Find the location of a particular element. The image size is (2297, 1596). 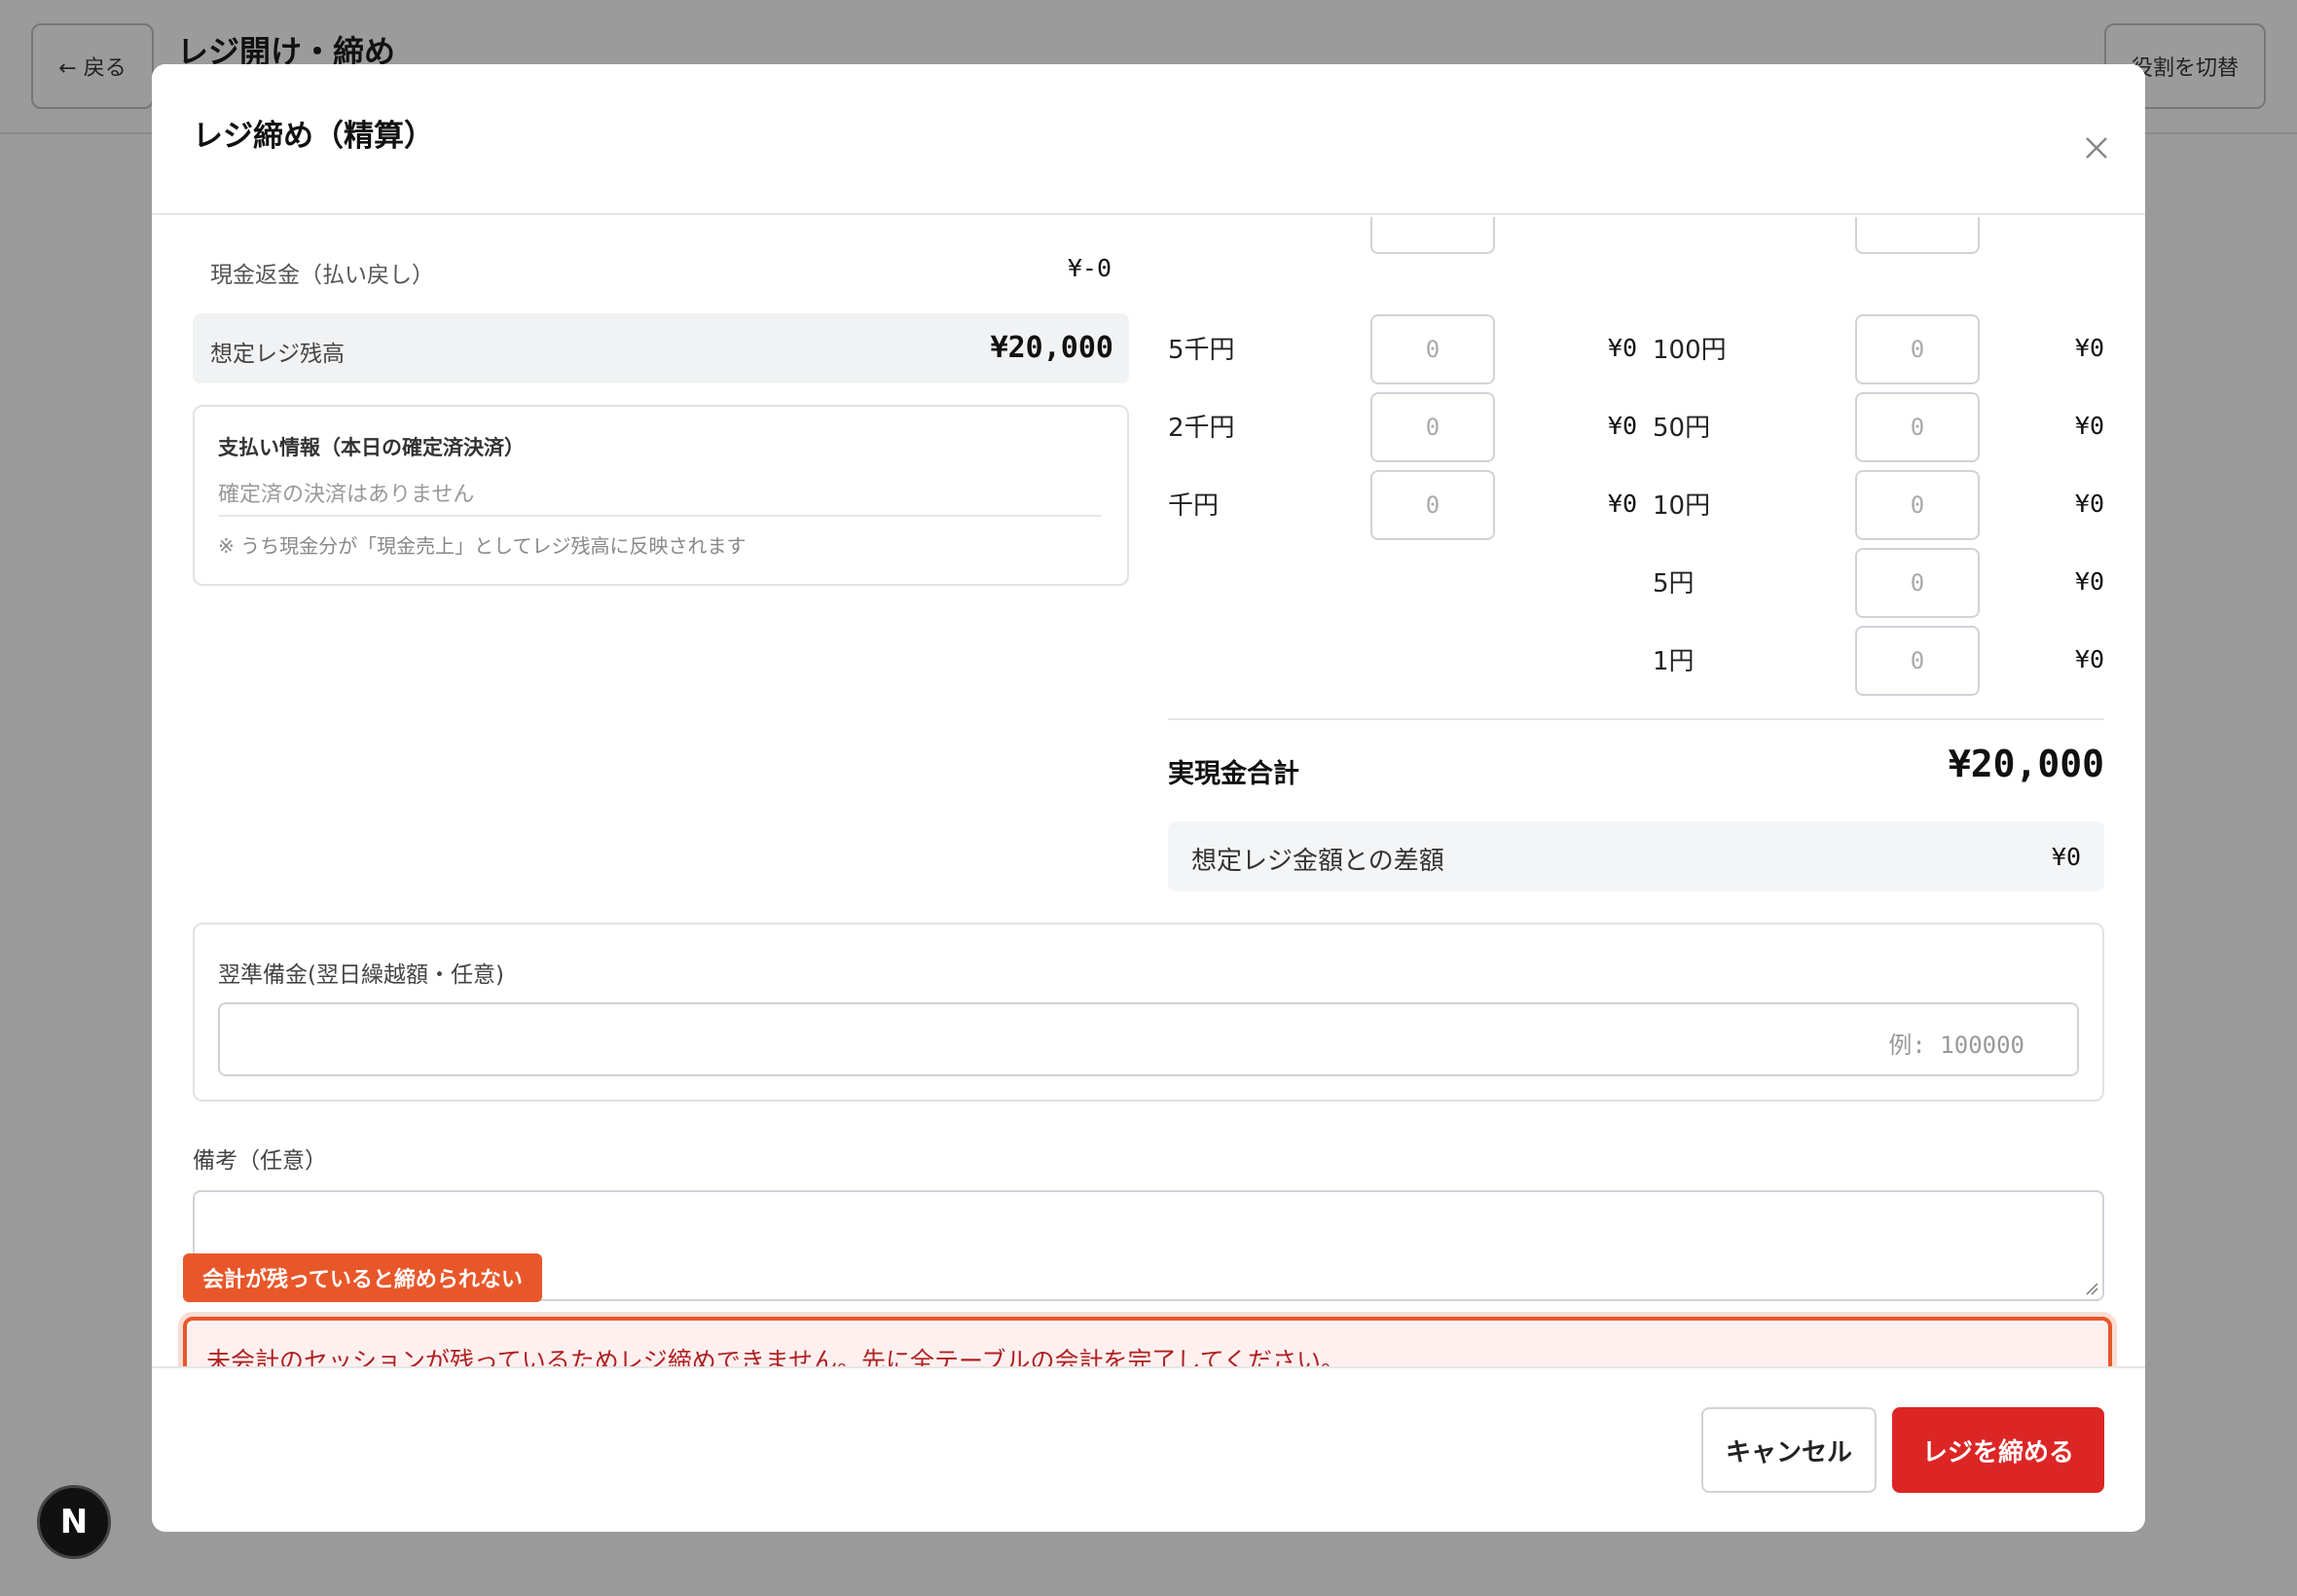

difference-row: 想定レジ金額との差額 ¥0 is located at coordinates (1636, 856).